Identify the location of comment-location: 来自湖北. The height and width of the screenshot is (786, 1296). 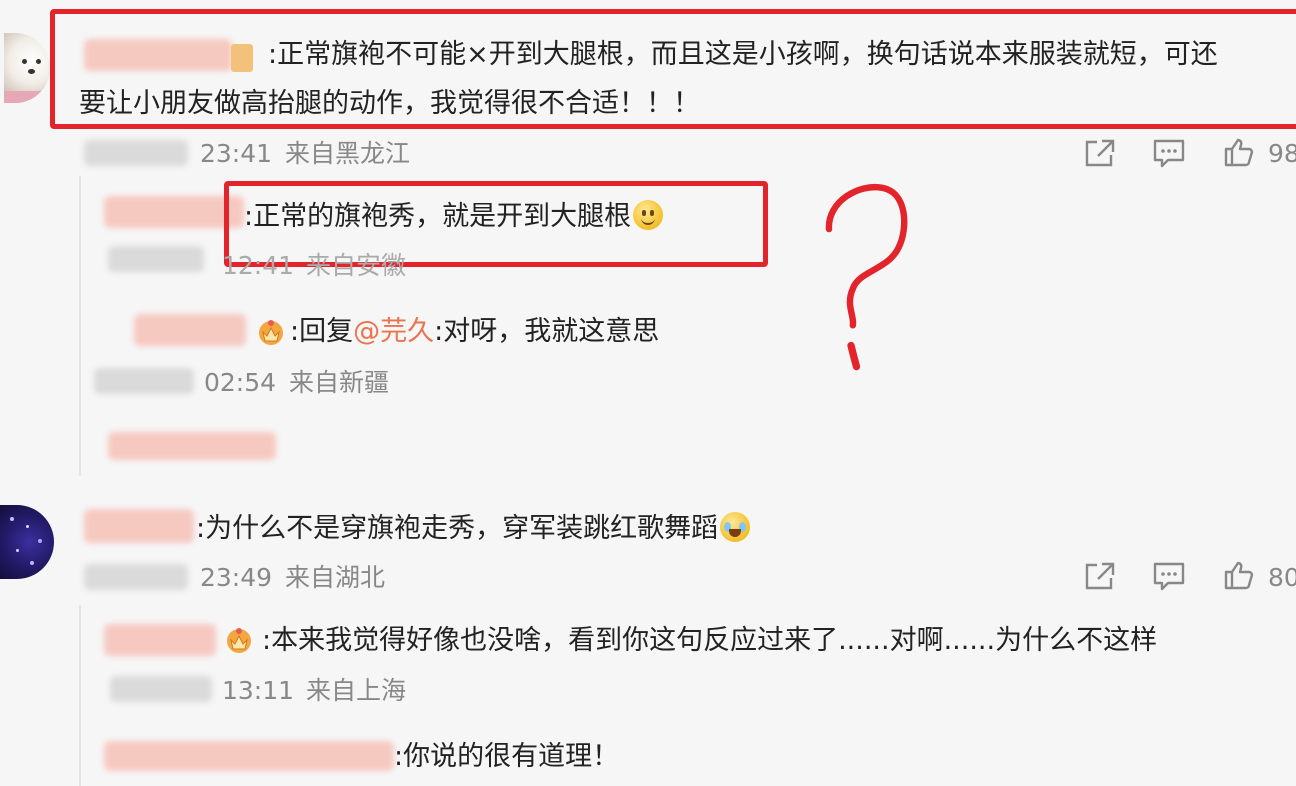
(335, 577).